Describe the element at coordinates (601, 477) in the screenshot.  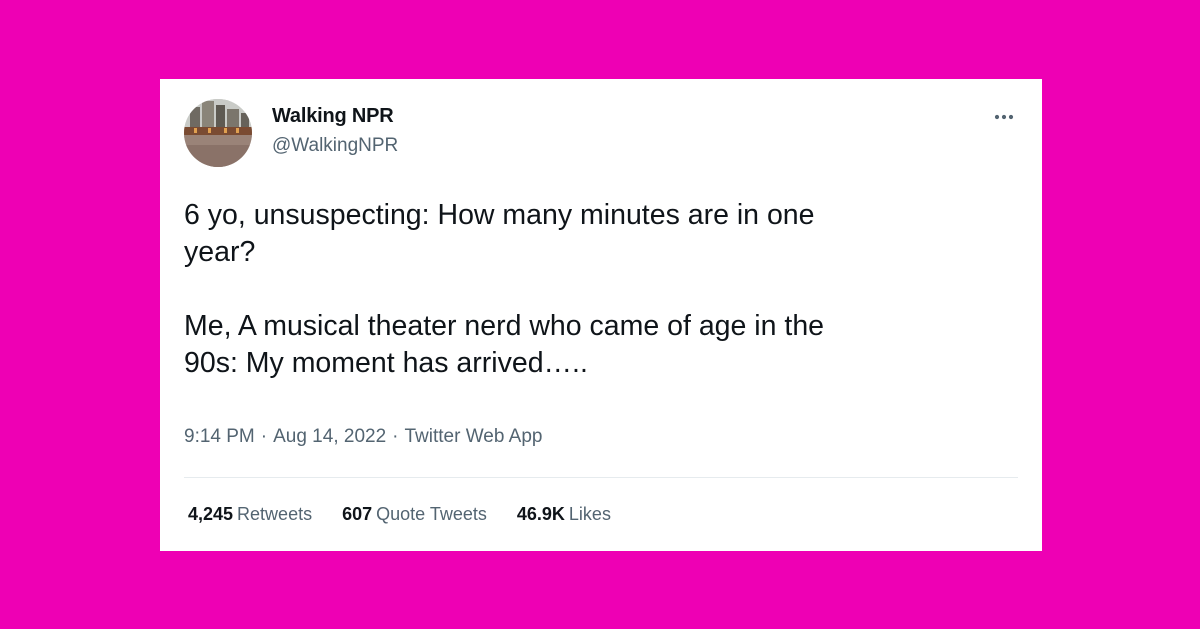
I see `divider` at that location.